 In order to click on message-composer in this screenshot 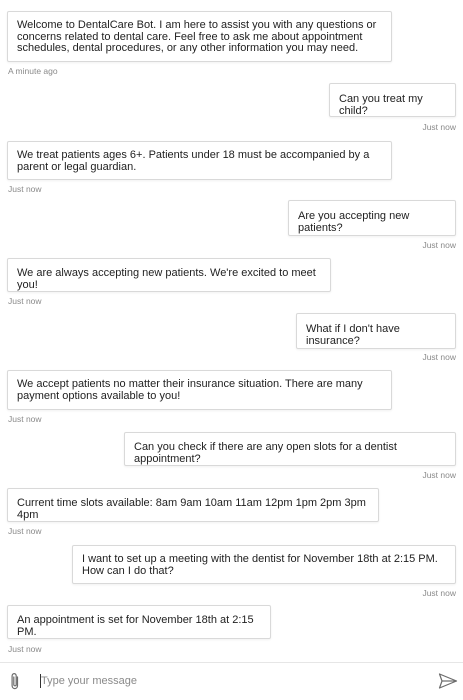, I will do `click(231, 681)`.